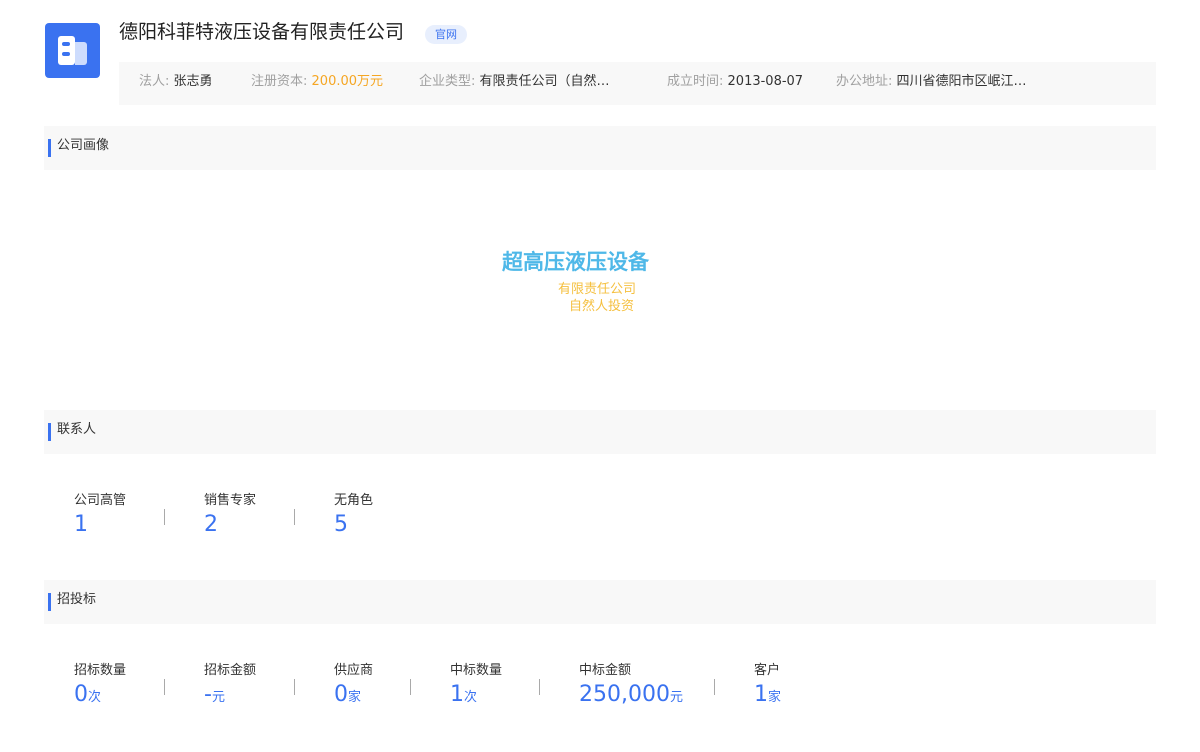  Describe the element at coordinates (230, 515) in the screenshot. I see `stat-sales-experts: 销售专家 2` at that location.